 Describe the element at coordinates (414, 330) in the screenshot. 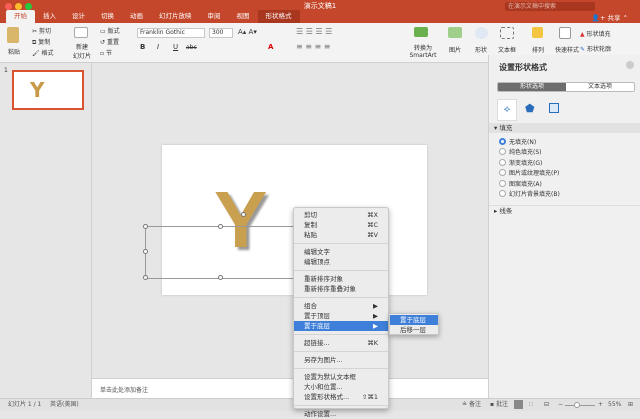

I see `submenu-send-backward: 后移一层` at that location.